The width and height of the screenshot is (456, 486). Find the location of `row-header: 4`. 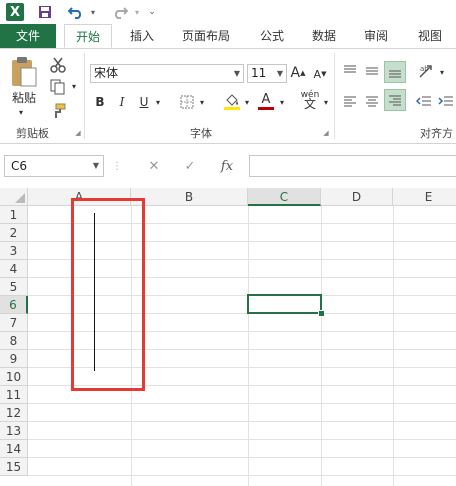

row-header: 4 is located at coordinates (14, 269).